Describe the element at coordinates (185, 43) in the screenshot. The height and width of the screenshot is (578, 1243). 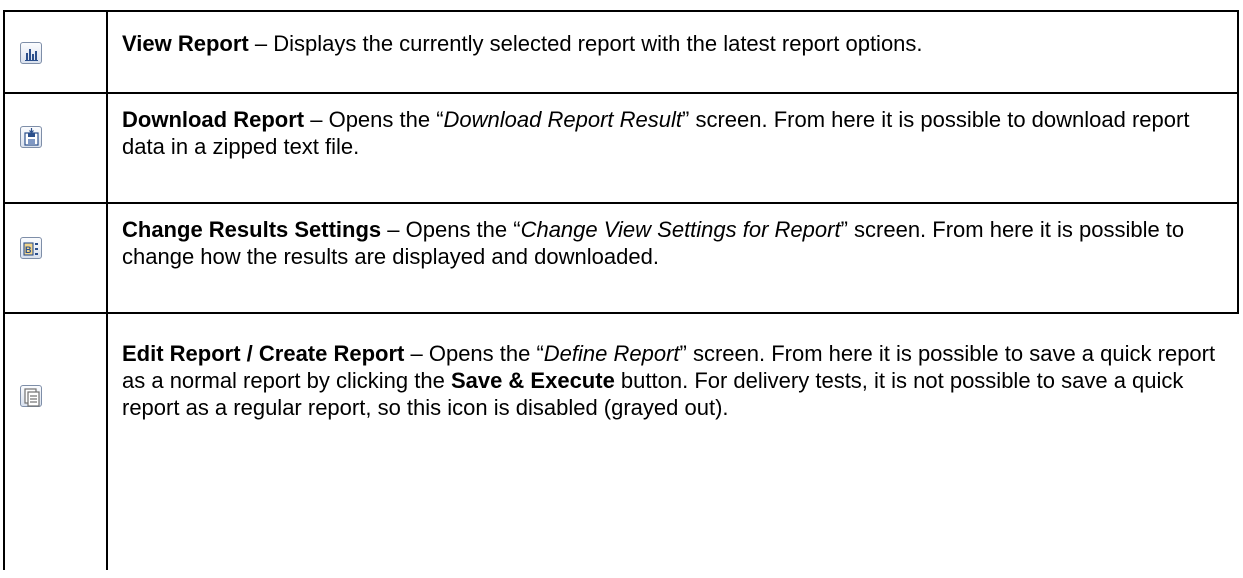
I see `row-title: View Report` at that location.